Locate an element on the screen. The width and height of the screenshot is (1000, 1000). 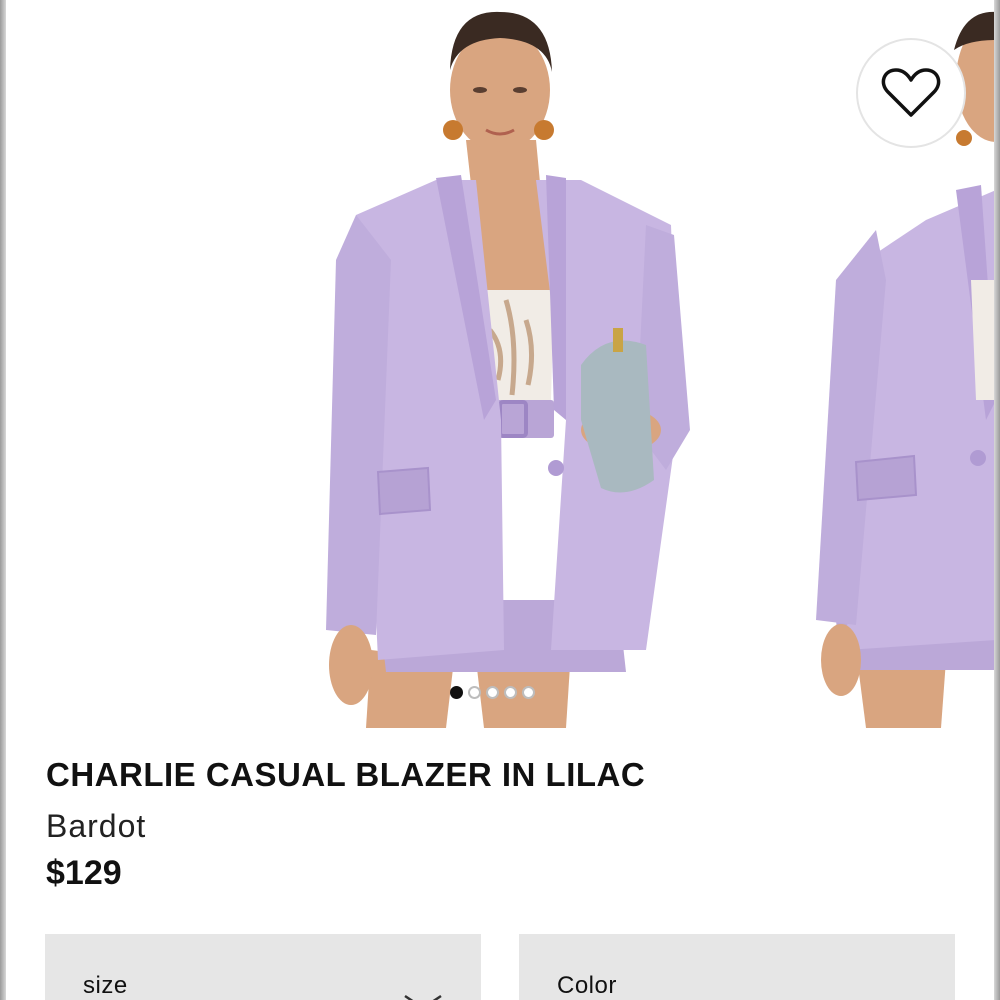
favorite-button is located at coordinates (911, 93).